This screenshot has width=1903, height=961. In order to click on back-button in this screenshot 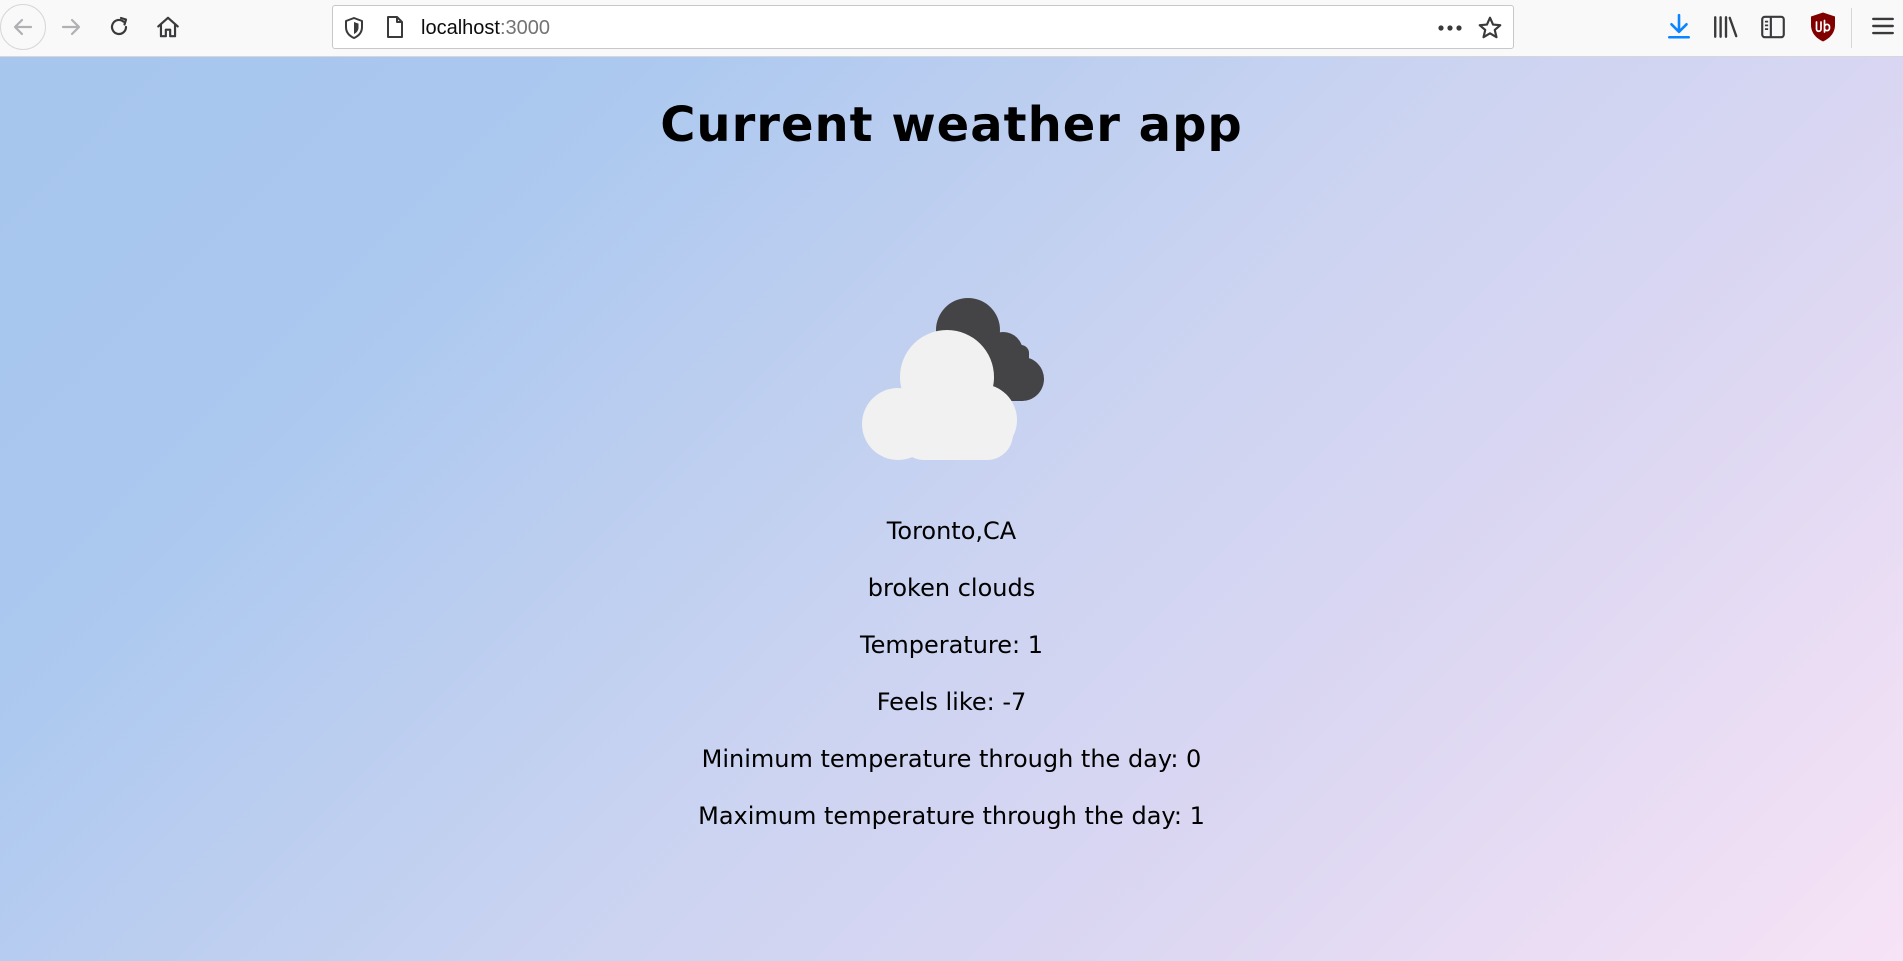, I will do `click(23, 27)`.